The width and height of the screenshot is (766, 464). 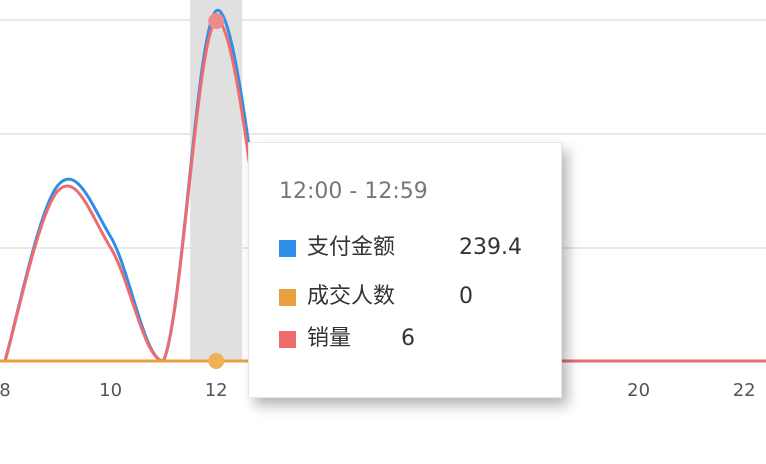 I want to click on tooltip-title: 12:00 - 12:59, so click(x=353, y=191).